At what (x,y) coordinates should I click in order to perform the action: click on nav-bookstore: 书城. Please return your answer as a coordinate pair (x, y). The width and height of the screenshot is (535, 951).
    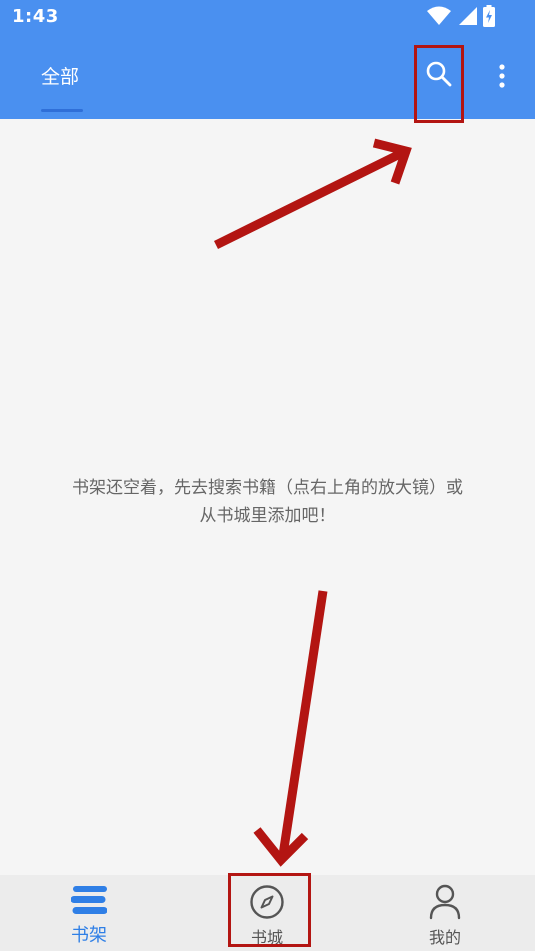
    Looking at the image, I should click on (267, 913).